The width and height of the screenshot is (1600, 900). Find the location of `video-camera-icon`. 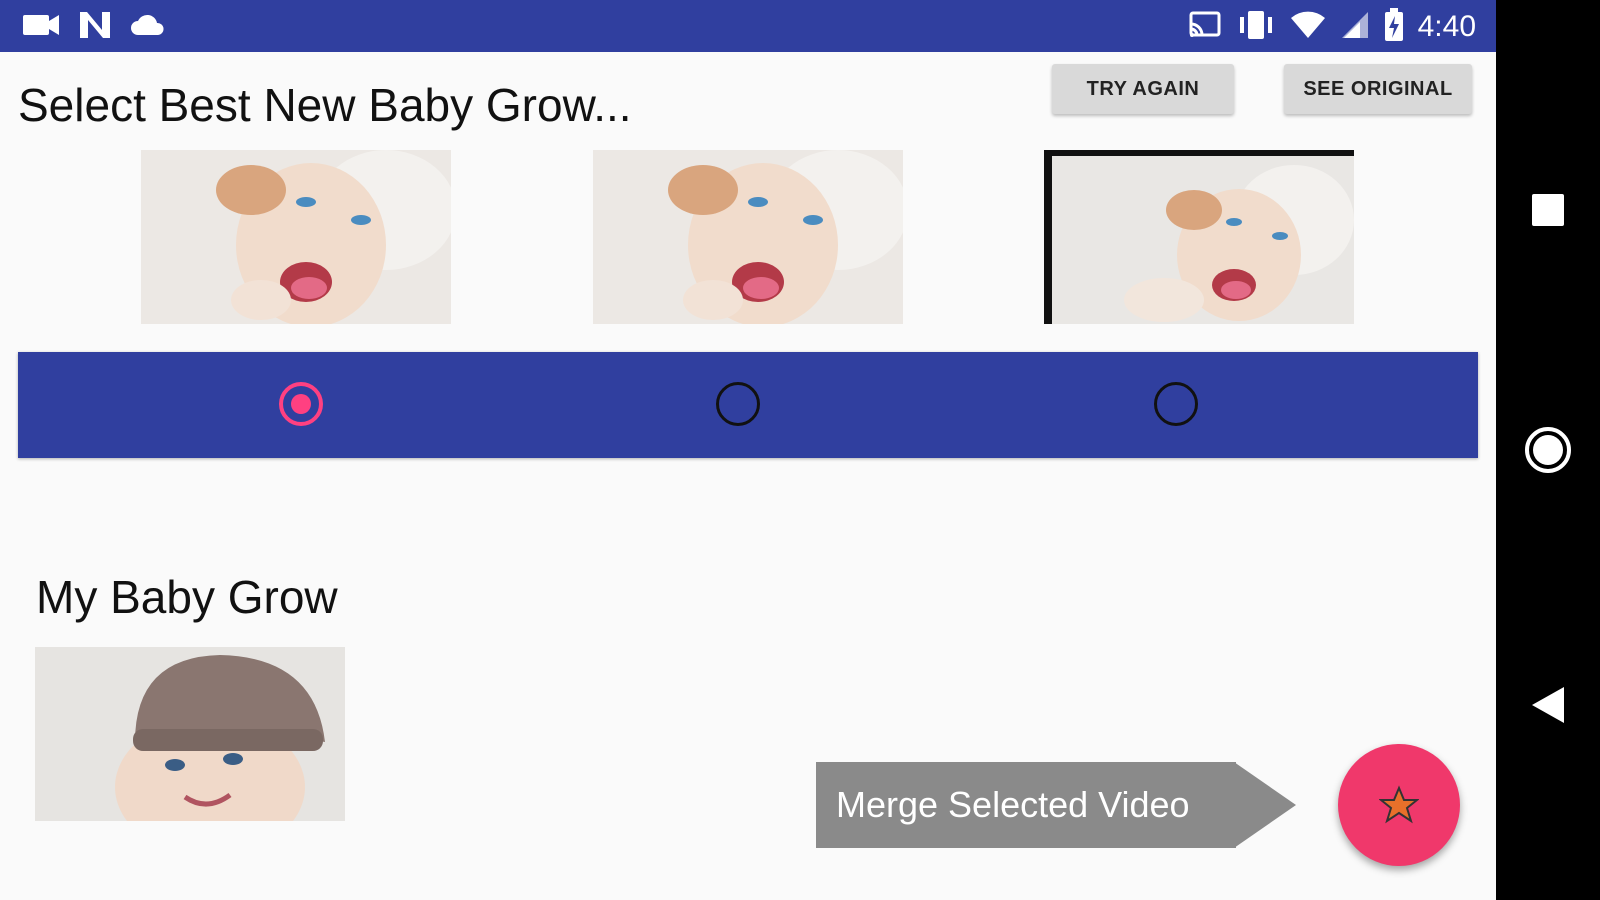

video-camera-icon is located at coordinates (41, 27).